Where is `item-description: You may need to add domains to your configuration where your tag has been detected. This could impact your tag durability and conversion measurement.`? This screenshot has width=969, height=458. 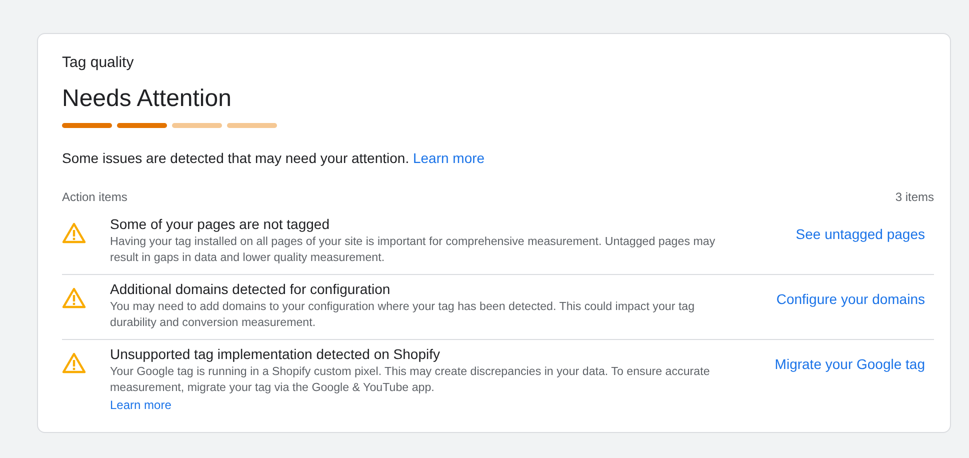 item-description: You may need to add domains to your configuration where your tag has been detected. This could impact your tag durability and conversion measurement. is located at coordinates (403, 315).